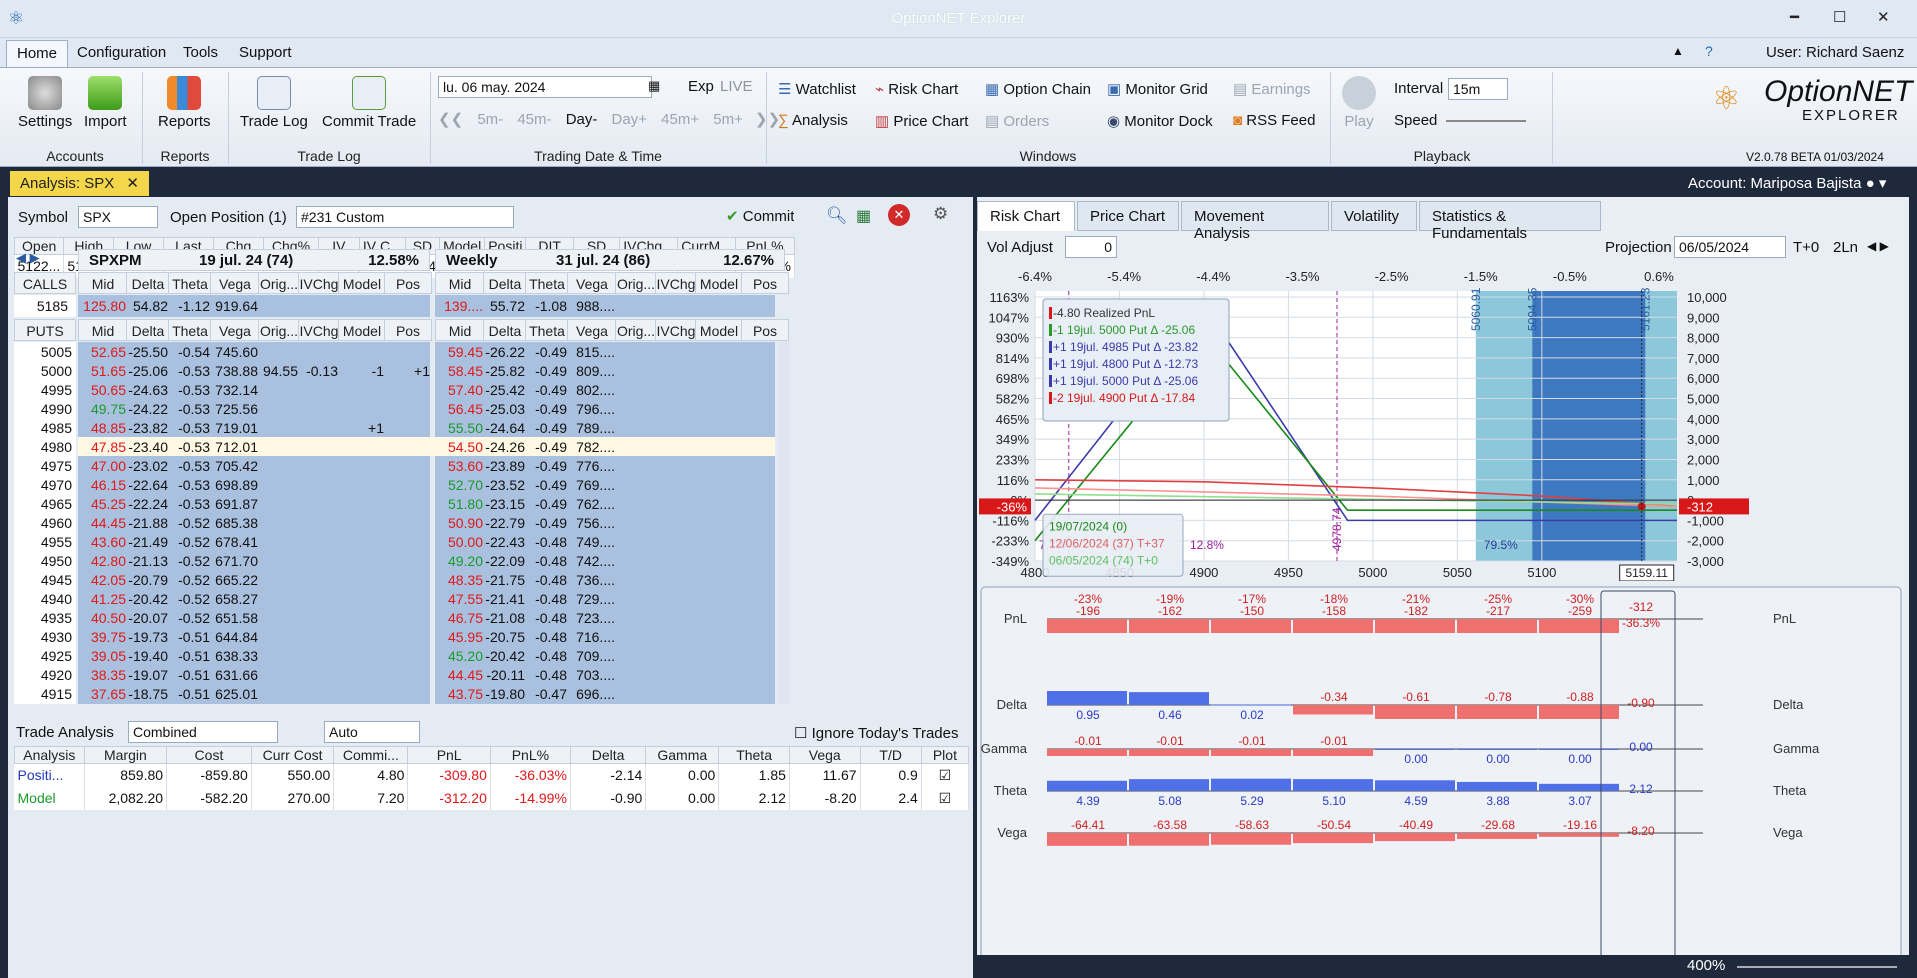  I want to click on minimize-icon: ━, so click(1794, 17).